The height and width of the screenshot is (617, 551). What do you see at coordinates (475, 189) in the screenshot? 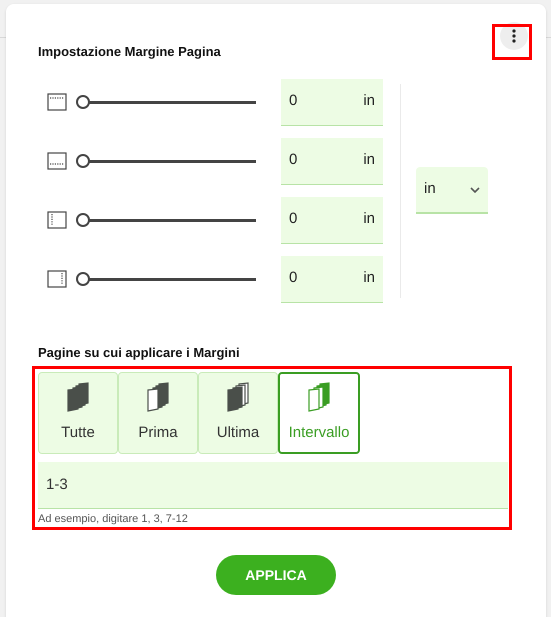
I see `chevron-down-icon` at bounding box center [475, 189].